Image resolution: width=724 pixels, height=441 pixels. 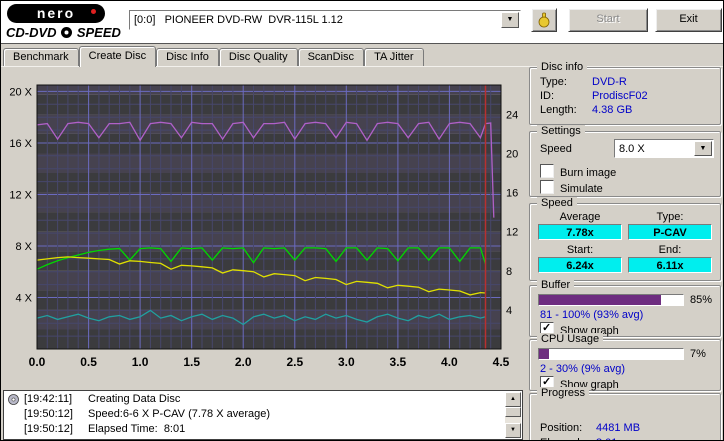 What do you see at coordinates (513, 399) in the screenshot?
I see `scroll-up-icon: ▲` at bounding box center [513, 399].